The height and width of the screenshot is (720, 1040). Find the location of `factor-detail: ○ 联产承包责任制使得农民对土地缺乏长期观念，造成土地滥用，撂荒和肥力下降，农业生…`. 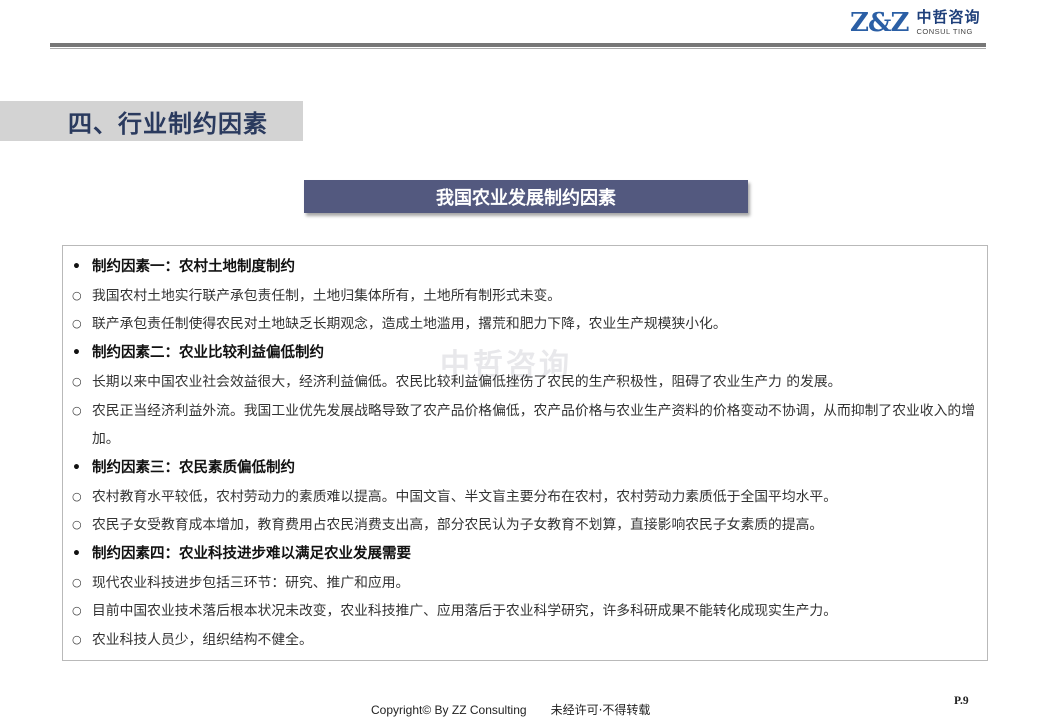

factor-detail: ○ 联产承包责任制使得农民对土地缺乏长期观念，造成土地滥用，撂荒和肥力下降，农业生… is located at coordinates (524, 324).